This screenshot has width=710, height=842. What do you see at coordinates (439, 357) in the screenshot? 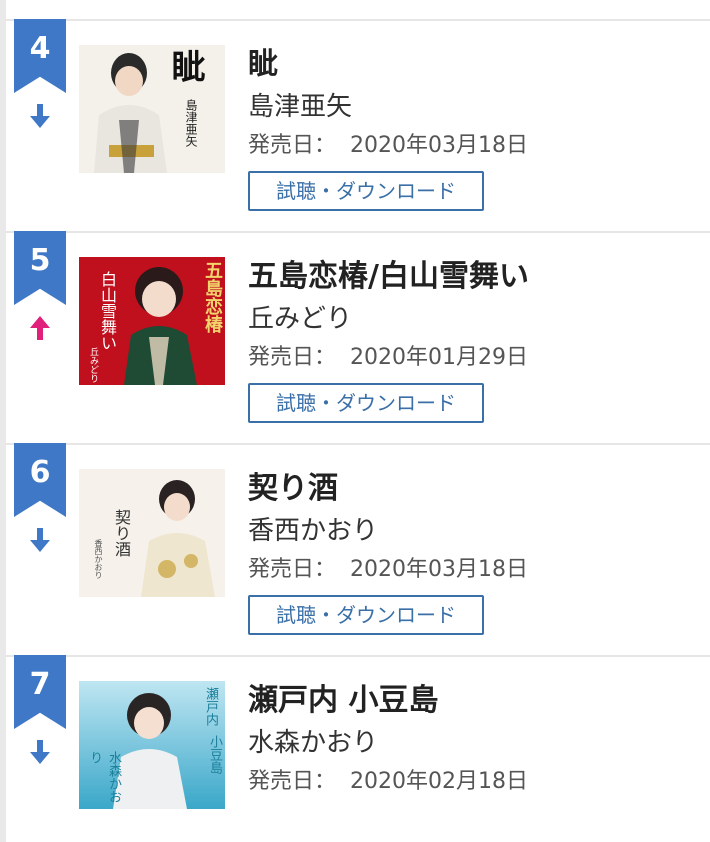
I see `release-date-value: 2020年01月29日` at bounding box center [439, 357].